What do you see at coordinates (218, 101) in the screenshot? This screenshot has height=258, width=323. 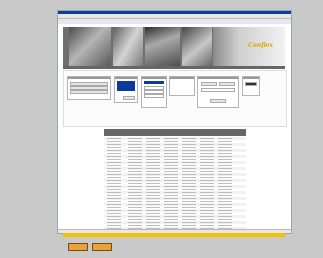 I see `search-button` at bounding box center [218, 101].